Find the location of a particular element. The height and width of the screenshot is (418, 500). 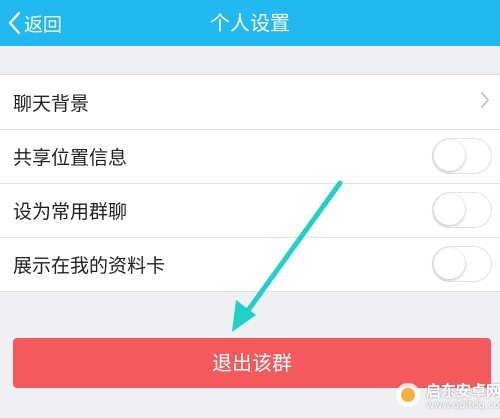

show-on-profile-toggle is located at coordinates (462, 264).